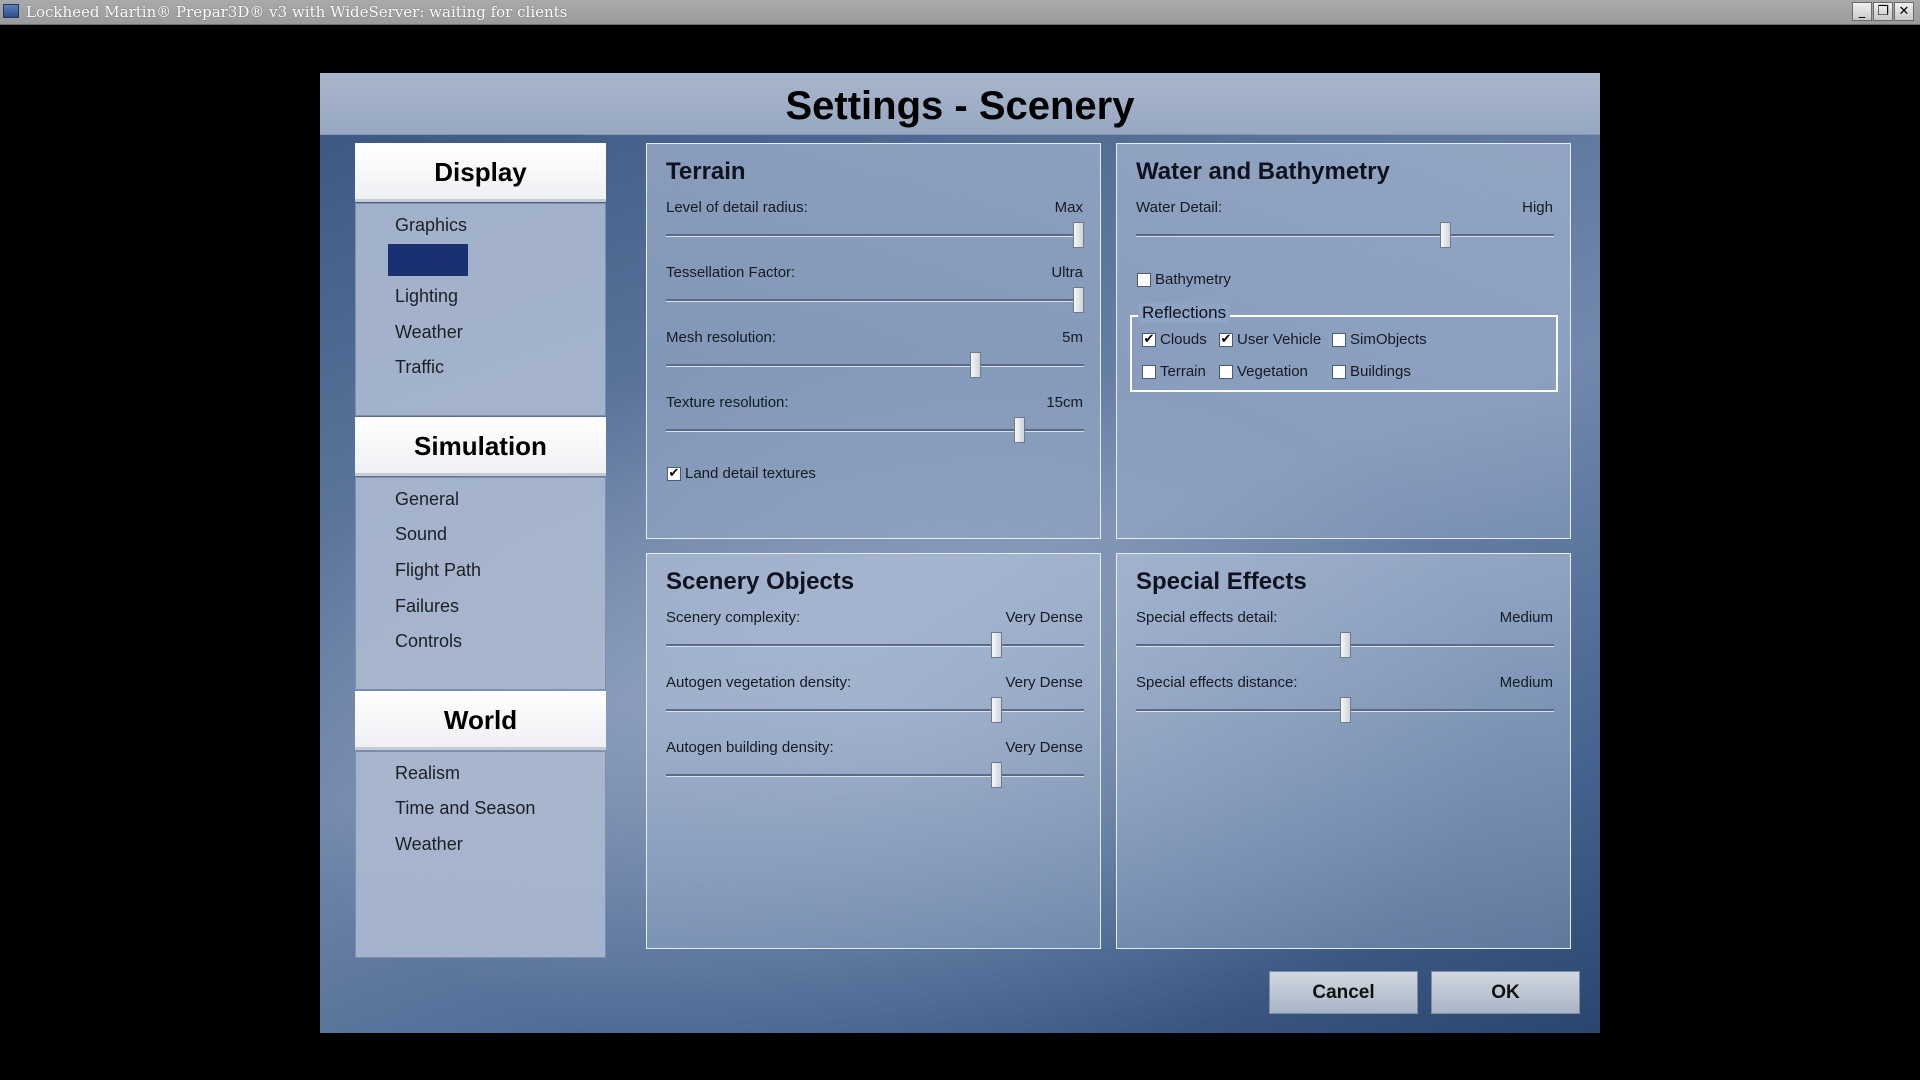  I want to click on land-detail-checkbox: ✔, so click(674, 474).